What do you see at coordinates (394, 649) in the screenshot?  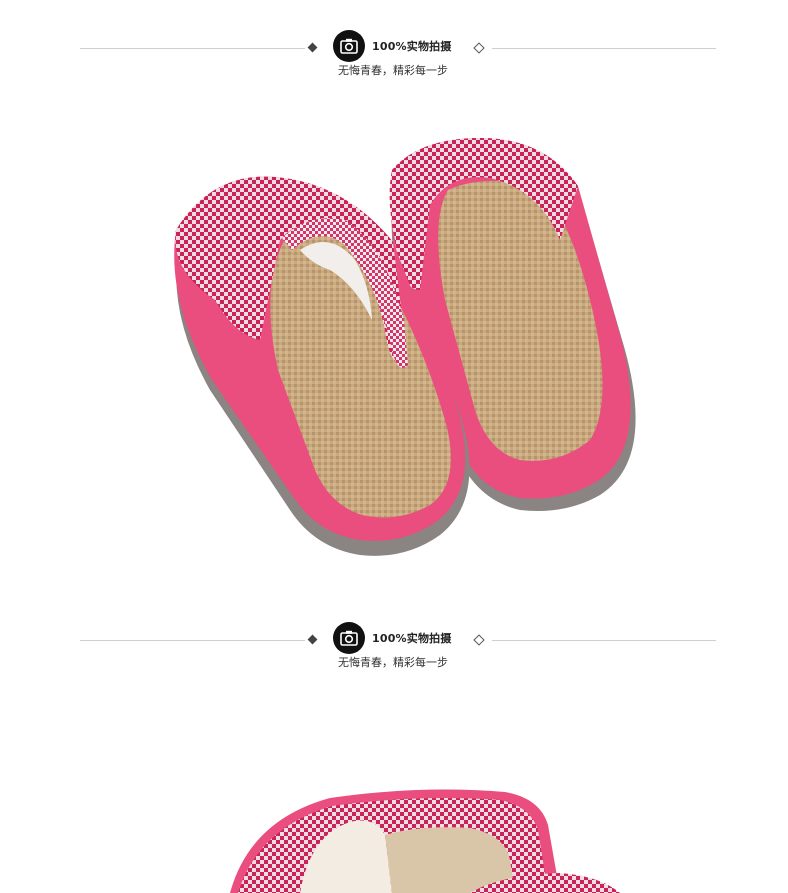 I see `section-header-2: 100%实物拍摄 无悔青春，精彩每一步` at bounding box center [394, 649].